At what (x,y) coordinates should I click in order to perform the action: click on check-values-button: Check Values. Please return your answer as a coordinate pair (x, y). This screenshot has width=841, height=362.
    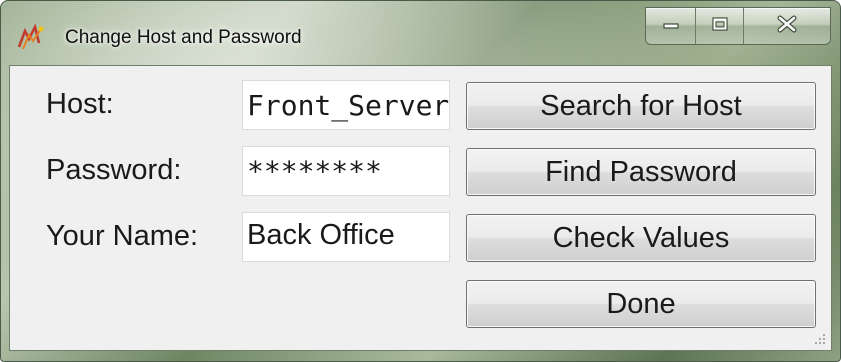
    Looking at the image, I should click on (641, 238).